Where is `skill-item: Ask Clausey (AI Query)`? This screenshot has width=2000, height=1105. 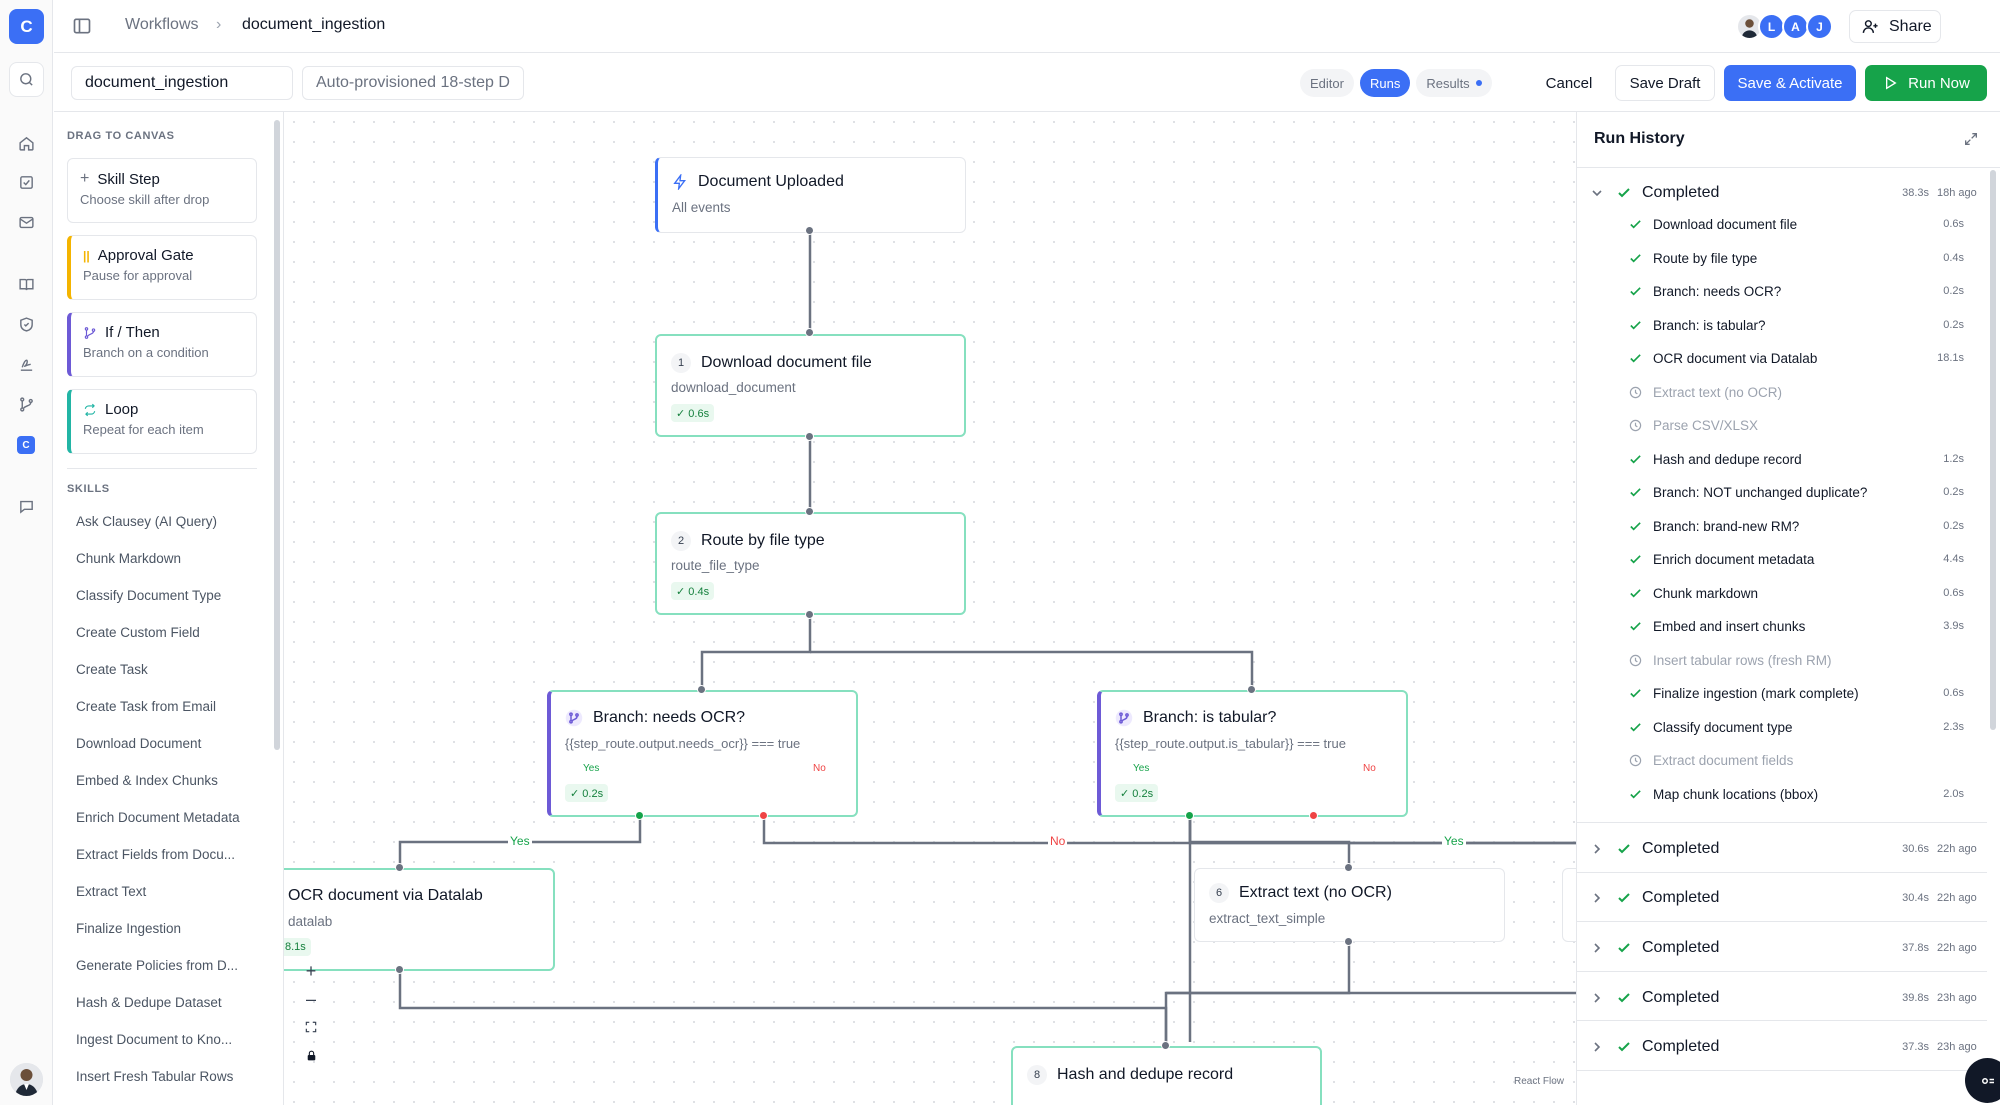
skill-item: Ask Clausey (AI Query) is located at coordinates (146, 521).